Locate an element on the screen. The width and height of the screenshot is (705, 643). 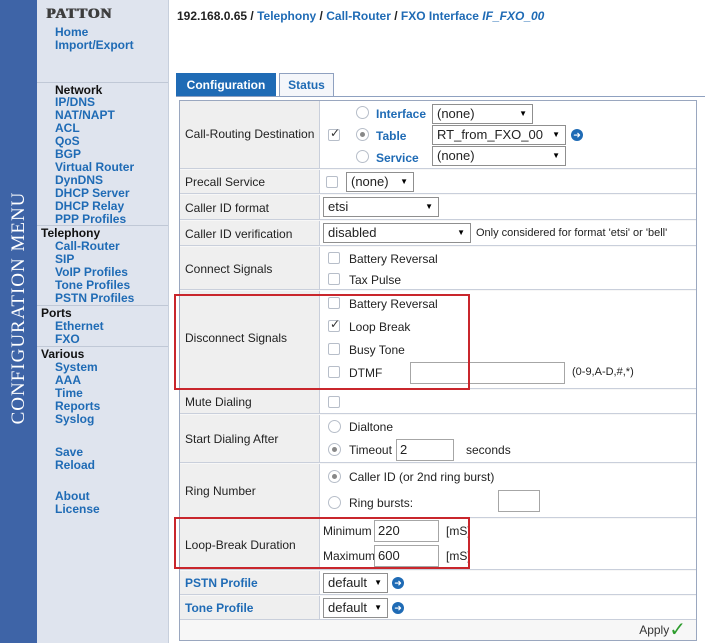
caller-id-radio is located at coordinates (334, 476).